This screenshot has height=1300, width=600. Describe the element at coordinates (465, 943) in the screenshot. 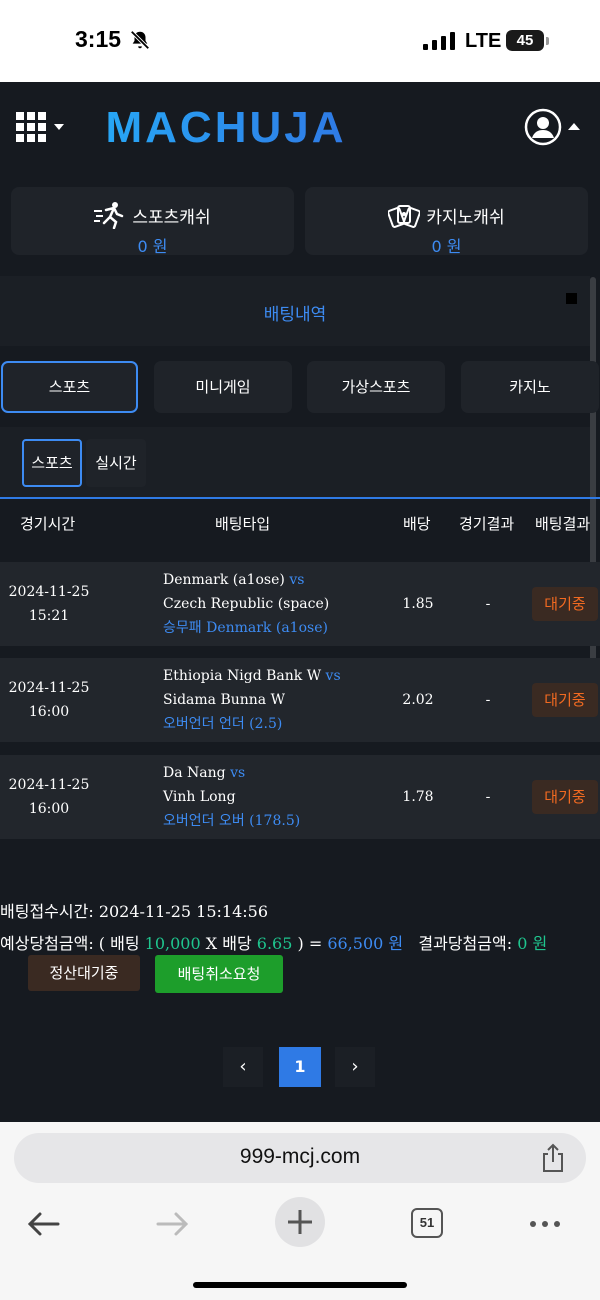

I see `result-label: 결과당첨금액:` at that location.